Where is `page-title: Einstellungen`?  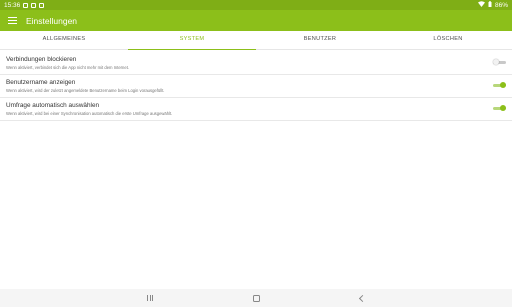 page-title: Einstellungen is located at coordinates (52, 20).